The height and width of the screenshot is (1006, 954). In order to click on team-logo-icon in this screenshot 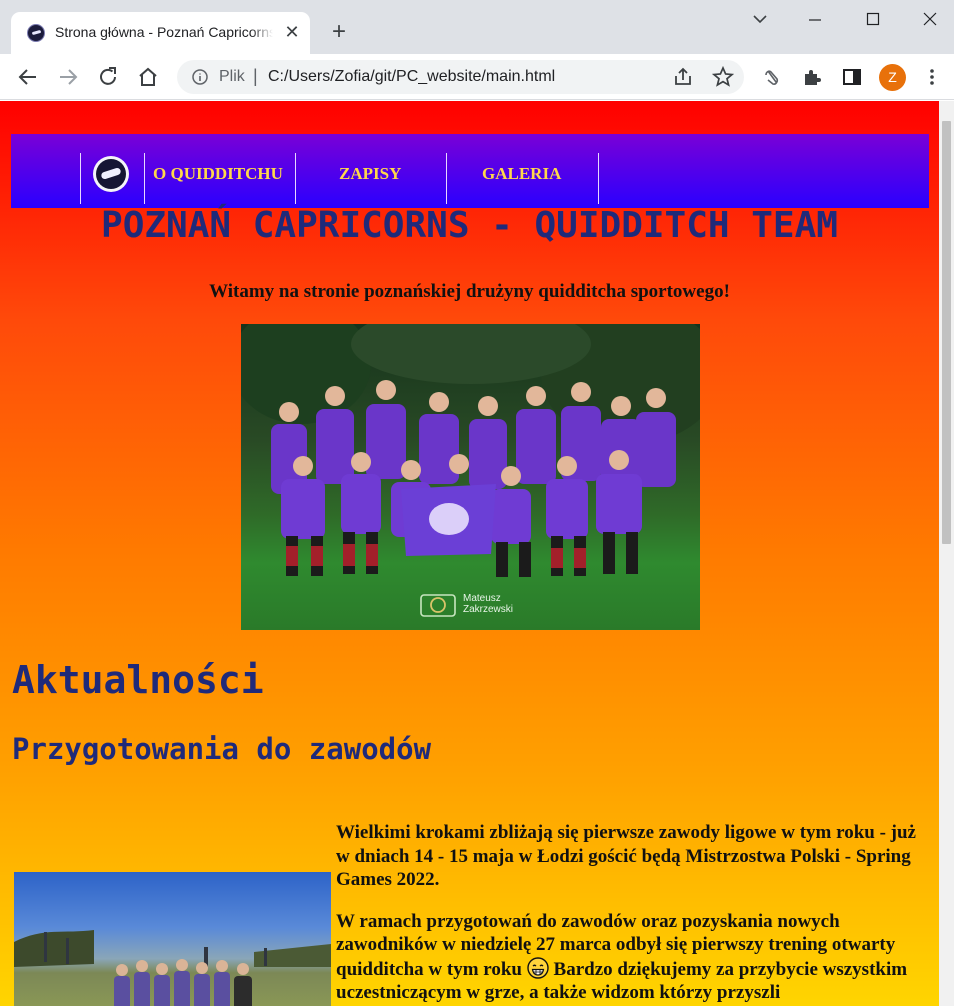, I will do `click(111, 174)`.